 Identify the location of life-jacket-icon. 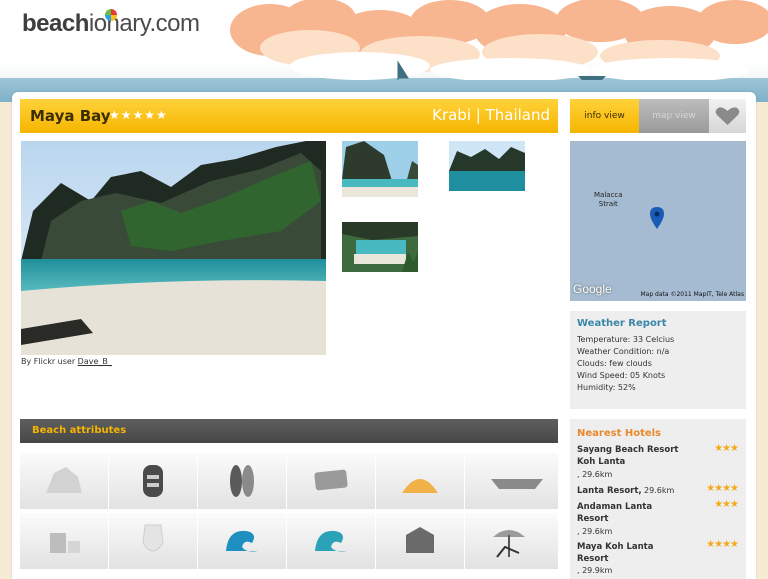
(153, 481).